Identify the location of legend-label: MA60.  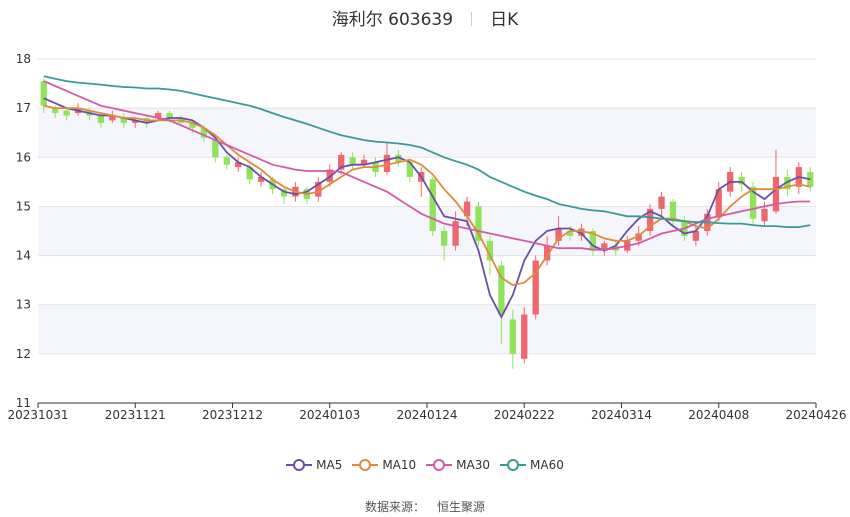
(547, 465).